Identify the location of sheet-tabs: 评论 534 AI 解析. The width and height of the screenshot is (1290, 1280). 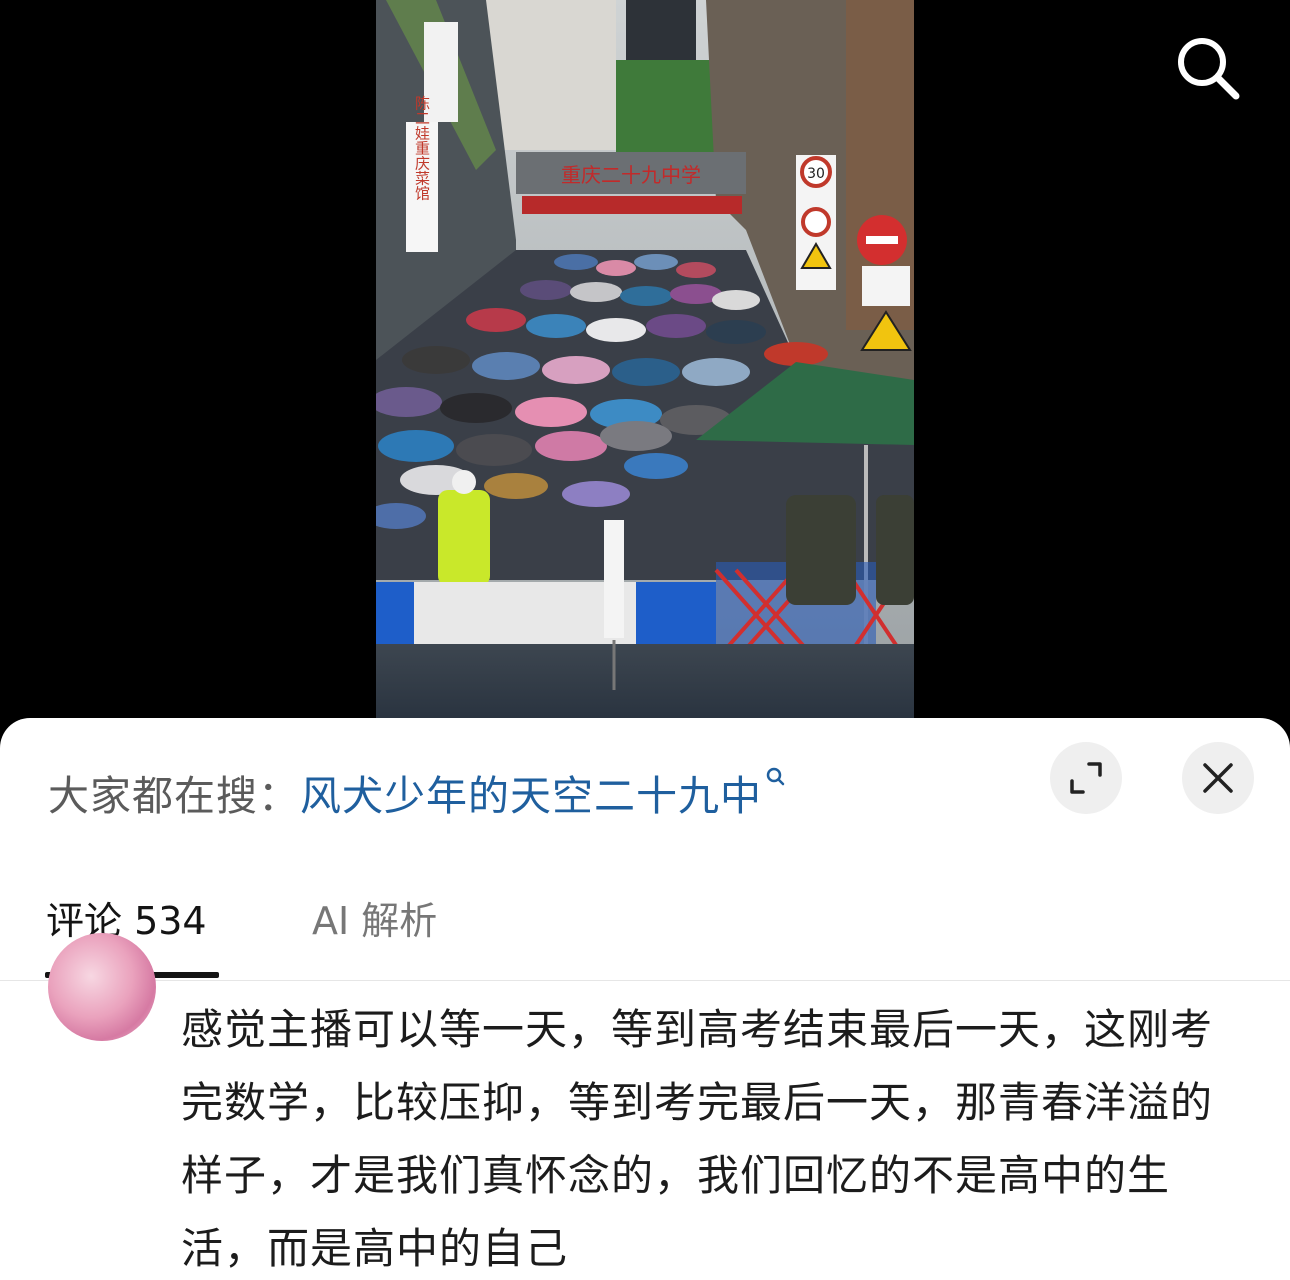
(645, 928).